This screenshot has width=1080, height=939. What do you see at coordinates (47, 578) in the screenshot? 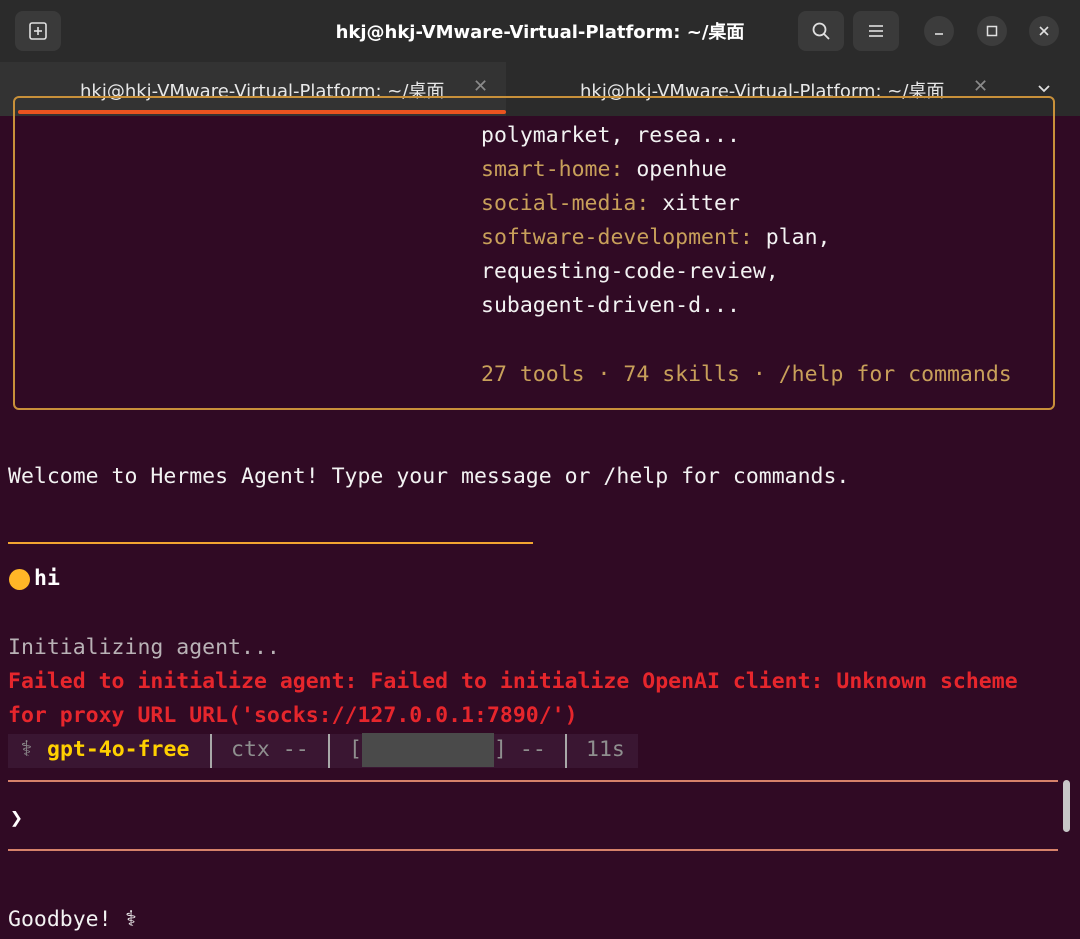
I see `user-message: hi` at bounding box center [47, 578].